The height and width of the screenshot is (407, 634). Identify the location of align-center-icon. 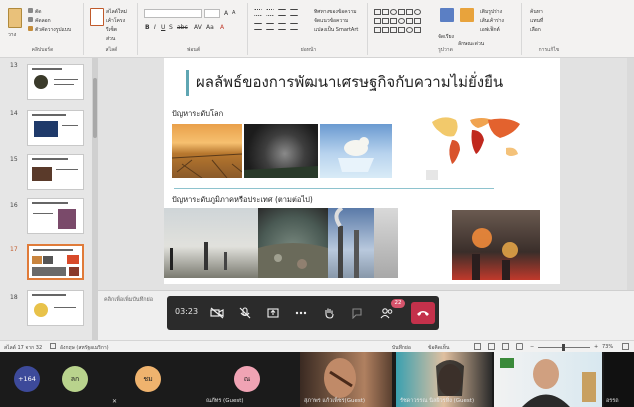
(270, 26).